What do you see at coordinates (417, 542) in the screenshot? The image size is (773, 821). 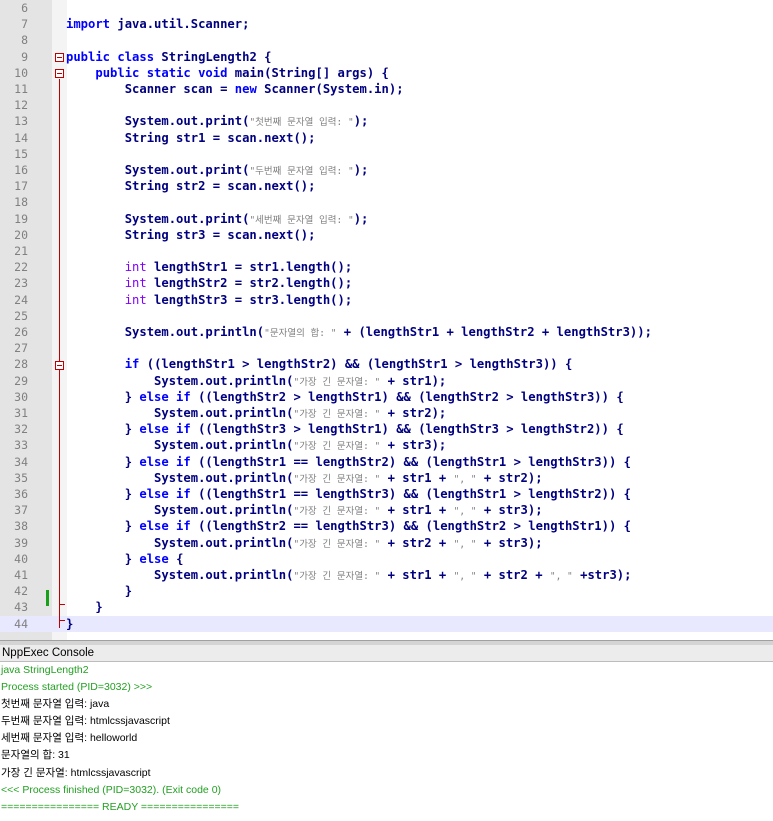 I see `code-token: + str2 +` at bounding box center [417, 542].